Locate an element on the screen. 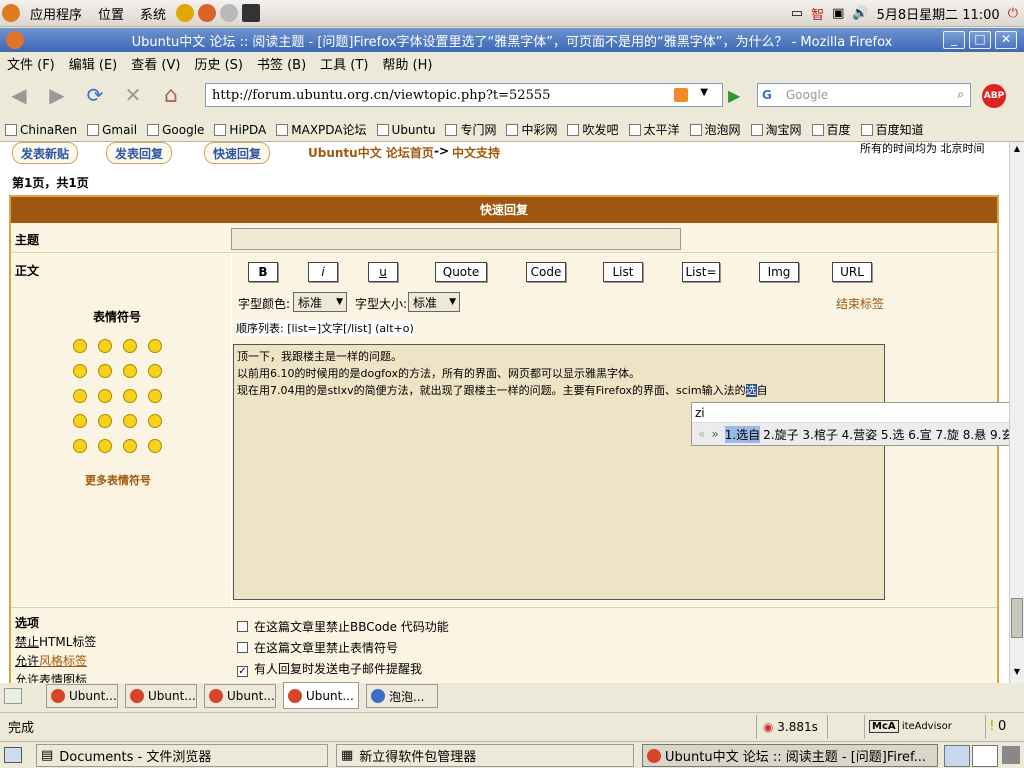  stop-button: ✕ is located at coordinates (133, 95).